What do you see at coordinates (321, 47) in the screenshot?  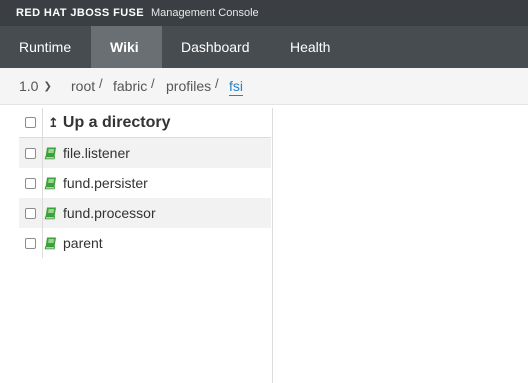 I see `tab-health: Health` at bounding box center [321, 47].